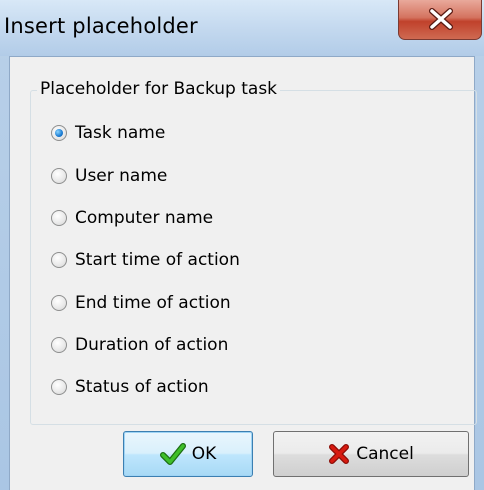 The image size is (484, 490). Describe the element at coordinates (120, 133) in the screenshot. I see `radio-label: Task name` at that location.